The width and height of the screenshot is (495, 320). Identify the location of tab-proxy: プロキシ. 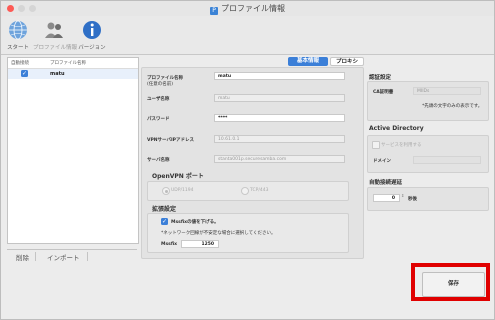
(347, 61).